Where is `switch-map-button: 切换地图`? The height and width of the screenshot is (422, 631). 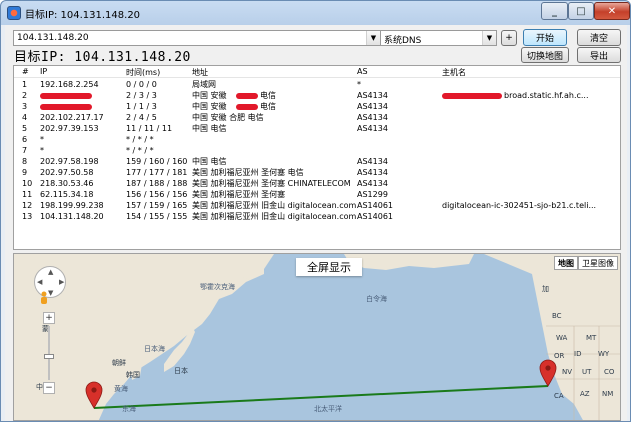
switch-map-button: 切换地图 is located at coordinates (545, 55).